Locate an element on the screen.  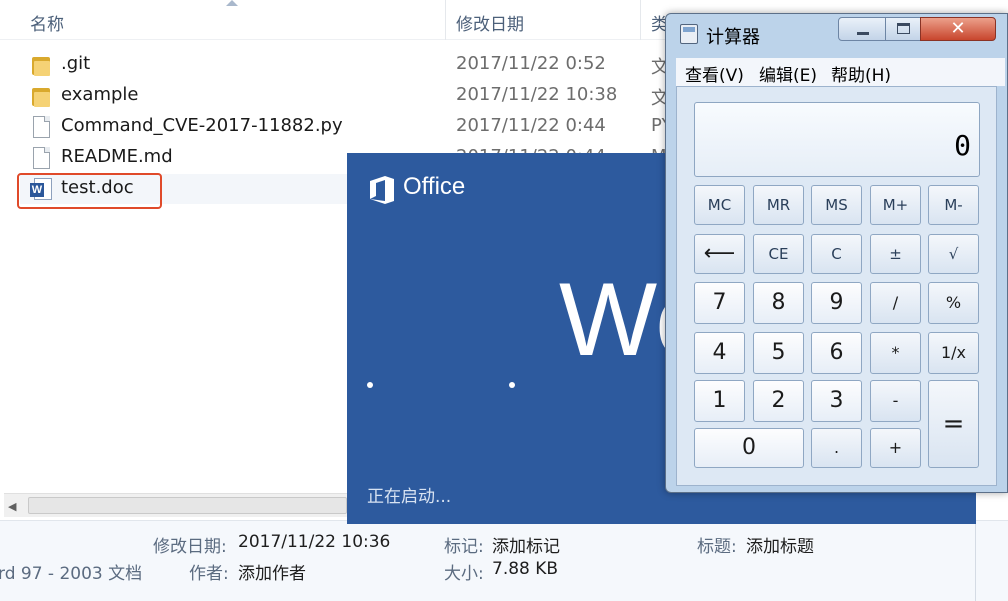
digit-6-button: 6 is located at coordinates (836, 353).